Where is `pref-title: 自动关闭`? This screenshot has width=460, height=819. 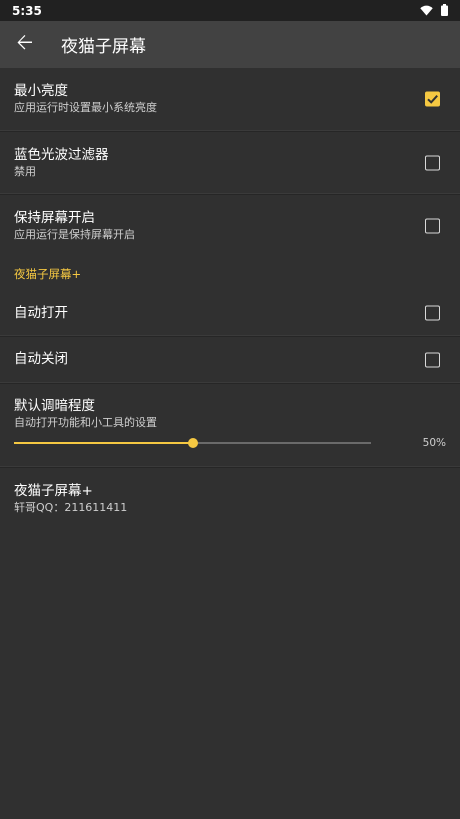
pref-title: 自动关闭 is located at coordinates (41, 359).